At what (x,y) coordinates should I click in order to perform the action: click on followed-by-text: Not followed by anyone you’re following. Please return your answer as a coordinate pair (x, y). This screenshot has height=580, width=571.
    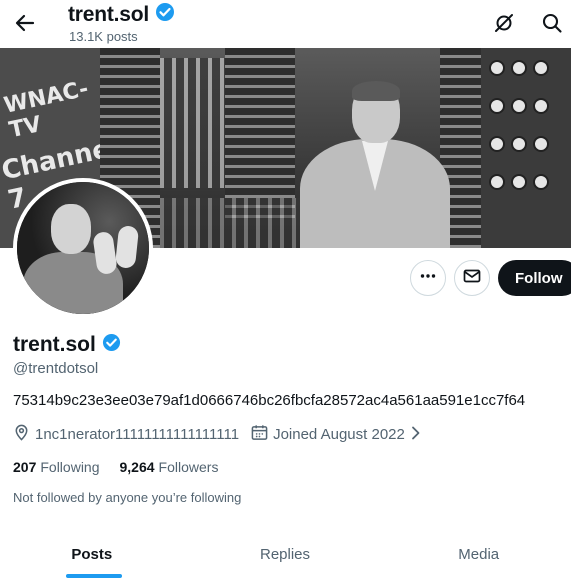
    Looking at the image, I should click on (127, 497).